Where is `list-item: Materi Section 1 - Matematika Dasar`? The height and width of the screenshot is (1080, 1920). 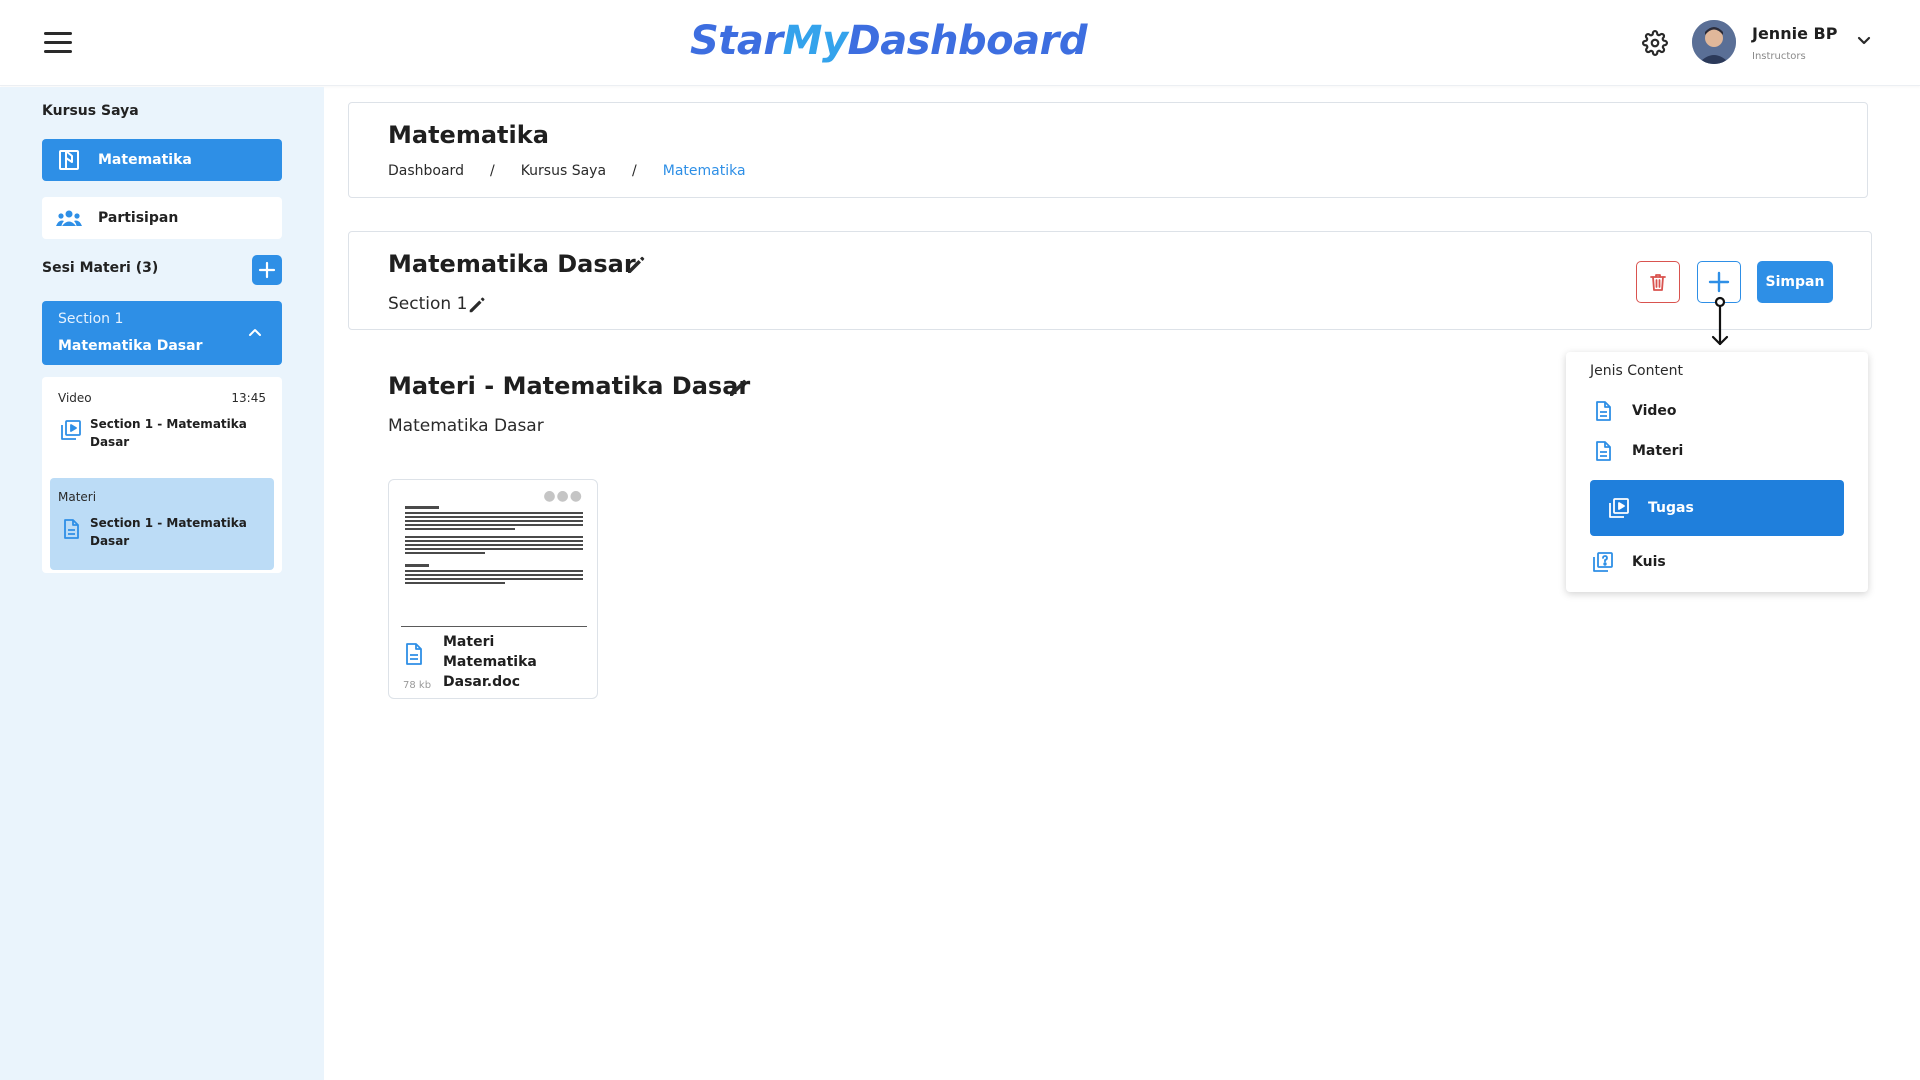 list-item: Materi Section 1 - Matematika Dasar is located at coordinates (162, 524).